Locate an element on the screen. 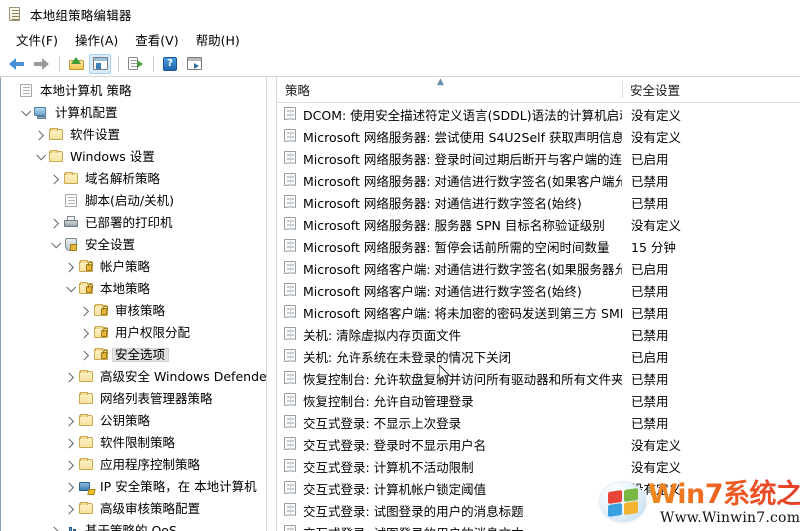  policy-name-cell: 恢复控制台: 允许软盘复制并访问所有驱动器和所有文件夹 is located at coordinates (449, 378).